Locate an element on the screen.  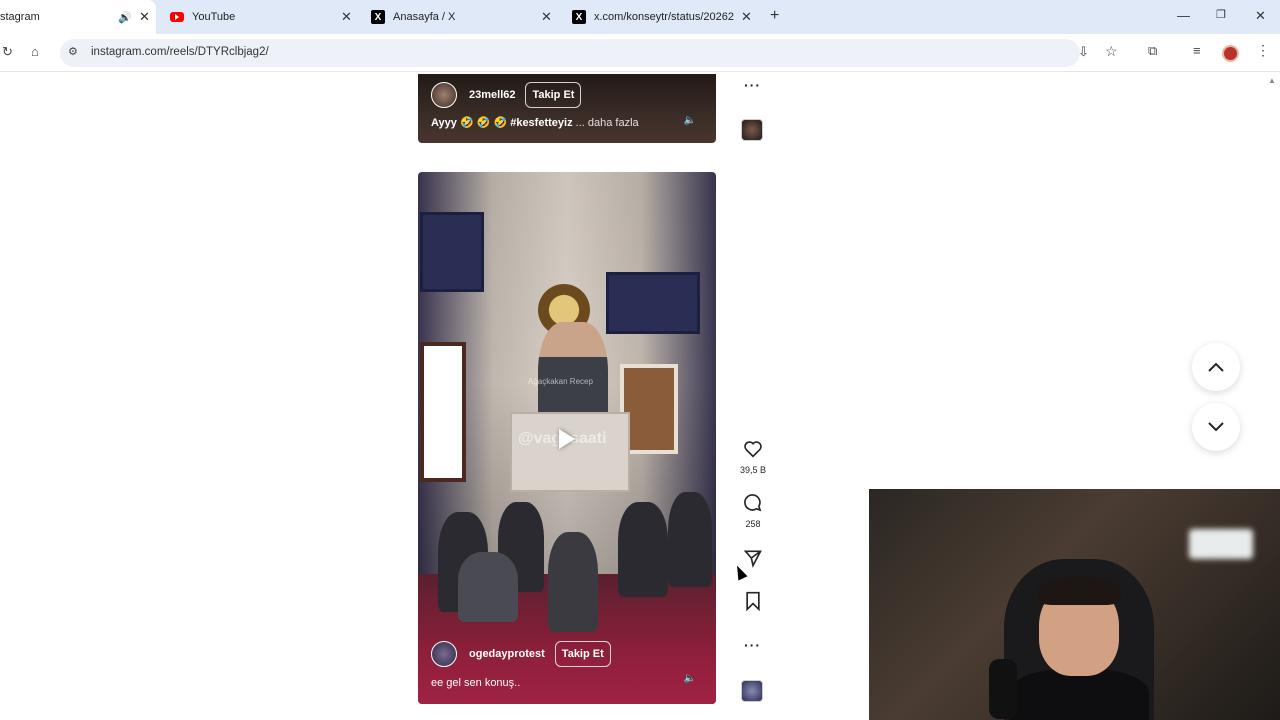
reel-caption: Ayyy 🤣 🤣 🤣 #kesfetteyiz ... daha fazla is located at coordinates (535, 122).